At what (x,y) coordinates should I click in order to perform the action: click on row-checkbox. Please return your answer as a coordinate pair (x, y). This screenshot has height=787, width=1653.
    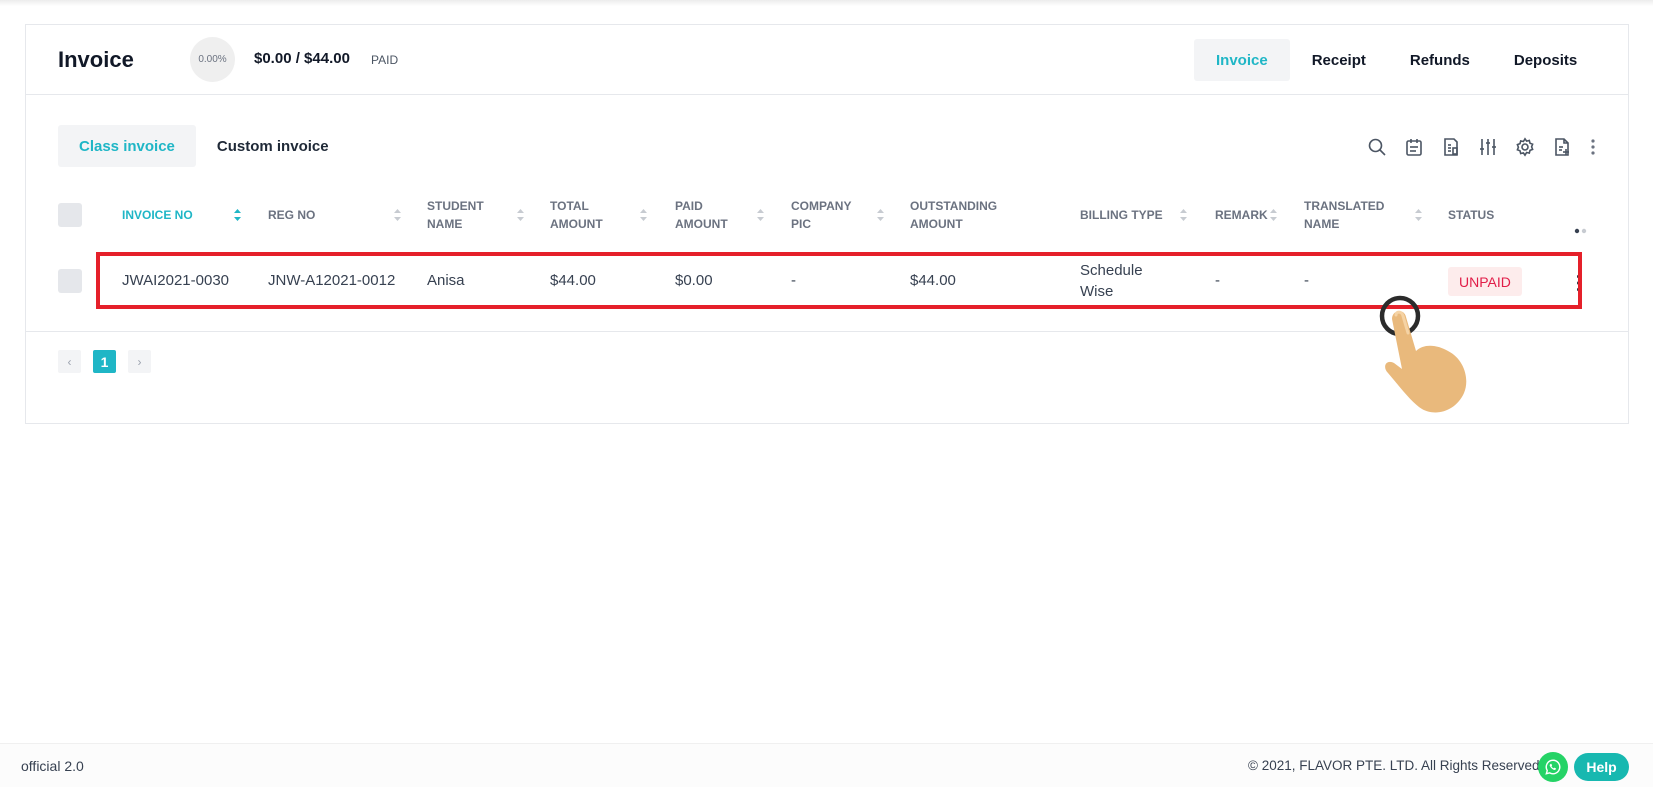
    Looking at the image, I should click on (70, 281).